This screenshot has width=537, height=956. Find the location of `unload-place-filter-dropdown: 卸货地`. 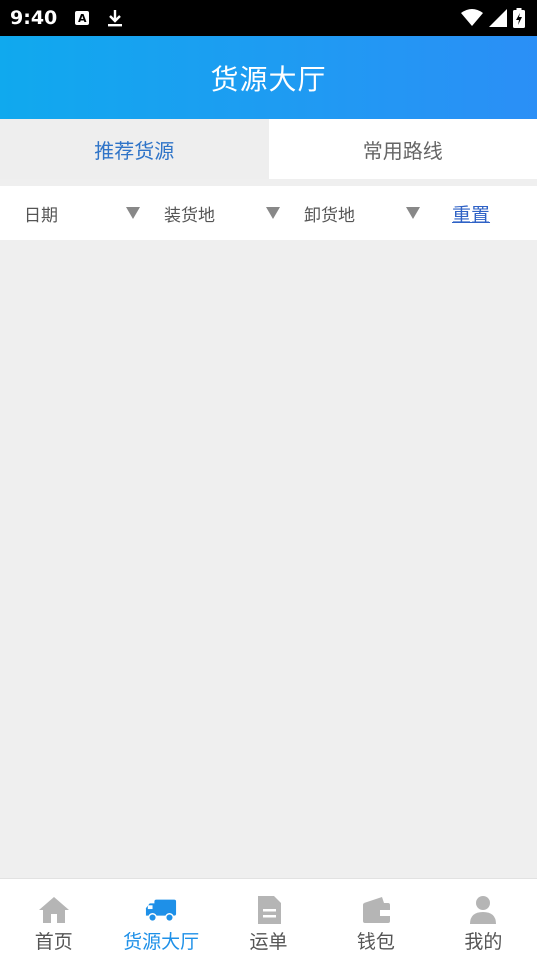

unload-place-filter-dropdown: 卸货地 is located at coordinates (374, 213).